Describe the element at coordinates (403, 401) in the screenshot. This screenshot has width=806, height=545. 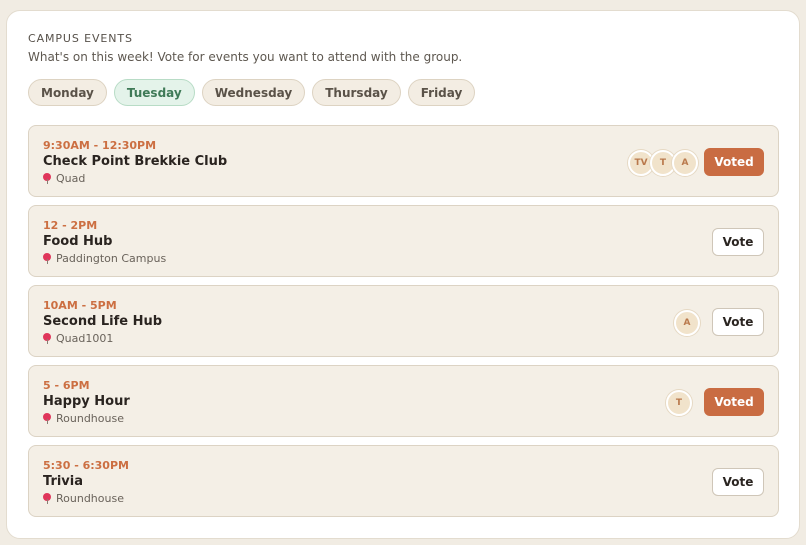
I see `event-card: 5 - 6PM Happy Hour Roundhouse T Voted` at that location.